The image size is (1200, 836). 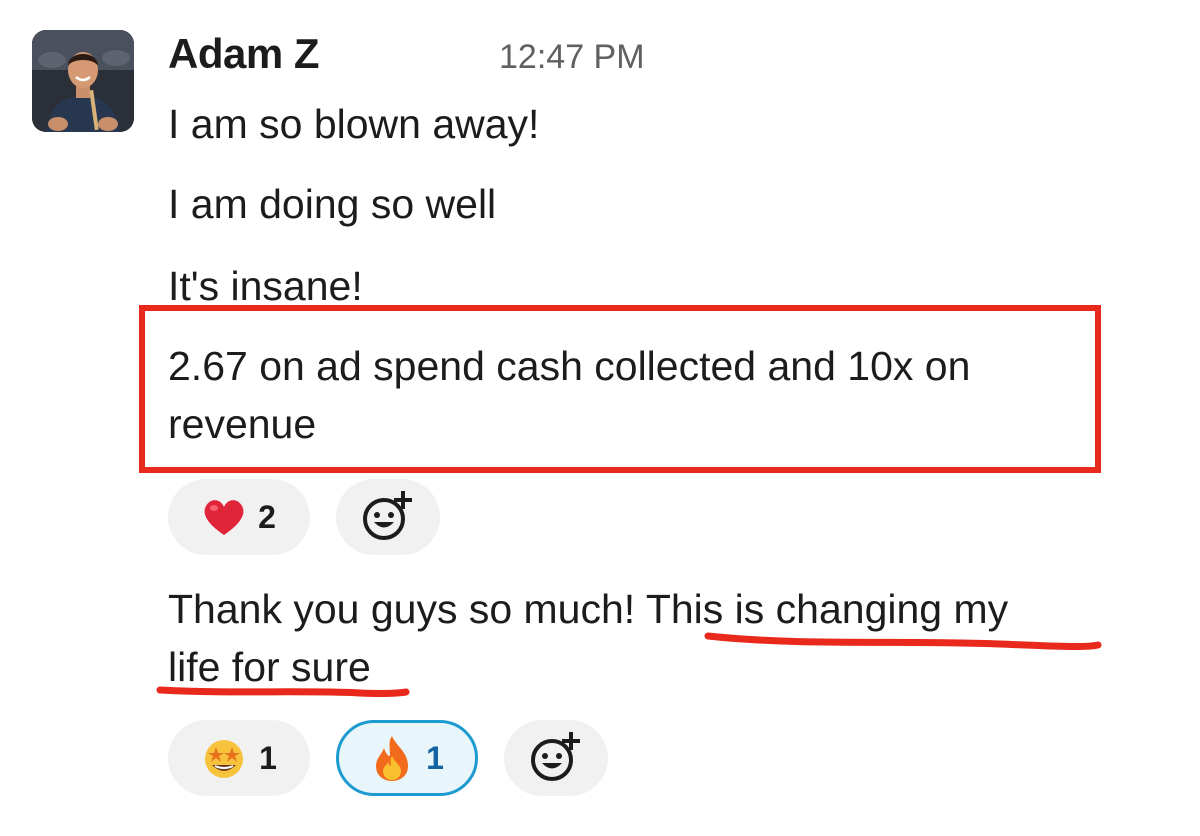 I want to click on fire-icon, so click(x=392, y=758).